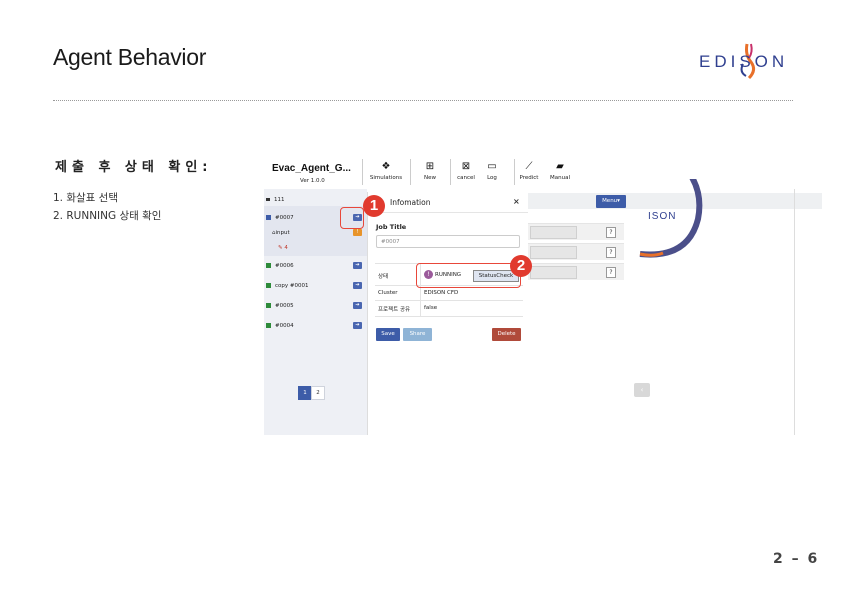  I want to click on param-row-2: ?, so click(576, 251).